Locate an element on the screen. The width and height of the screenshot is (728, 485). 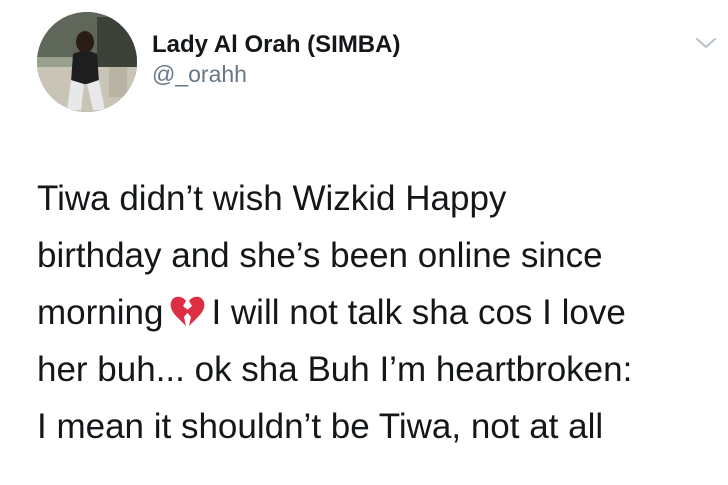
tweet-line: morning I will not talk sha cos I love is located at coordinates (377, 312).